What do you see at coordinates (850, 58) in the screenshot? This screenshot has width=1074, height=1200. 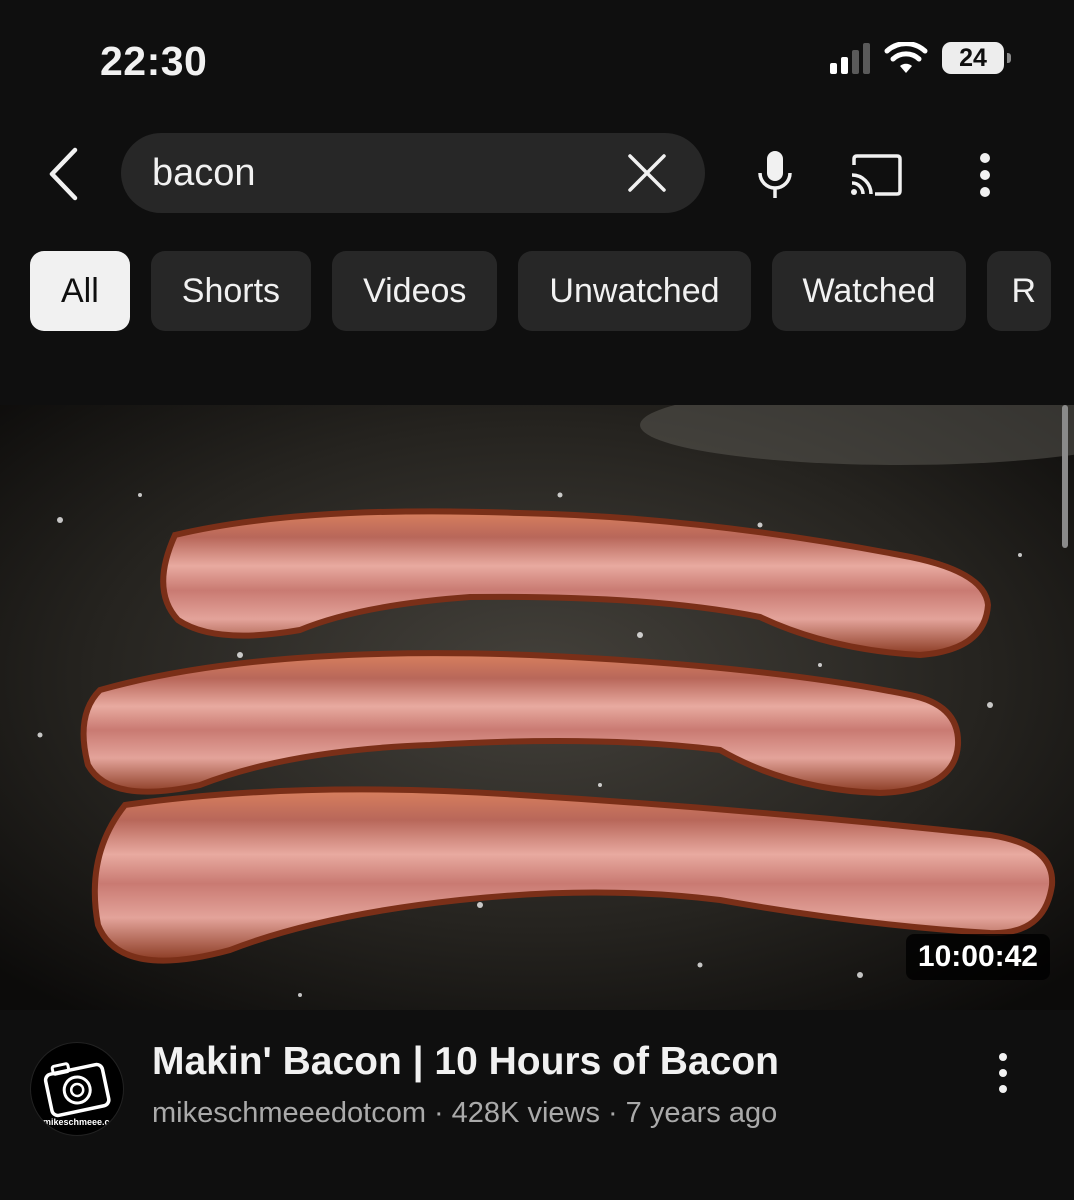 I see `cellular-signal-icon` at bounding box center [850, 58].